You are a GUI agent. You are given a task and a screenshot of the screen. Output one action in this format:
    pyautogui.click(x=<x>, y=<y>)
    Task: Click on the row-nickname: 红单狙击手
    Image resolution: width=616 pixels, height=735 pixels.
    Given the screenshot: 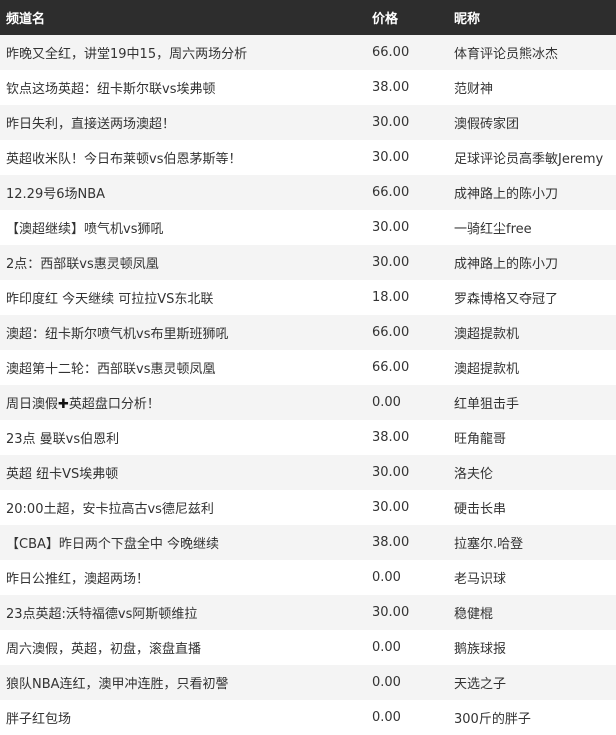 What is the action you would take?
    pyautogui.click(x=532, y=402)
    